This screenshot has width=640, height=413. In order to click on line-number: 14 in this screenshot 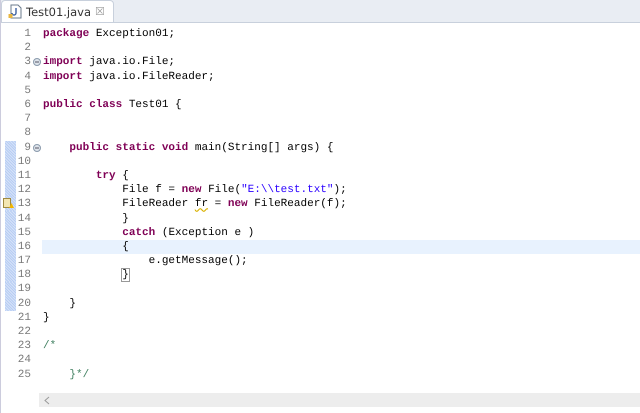, I will do `click(24, 218)`.